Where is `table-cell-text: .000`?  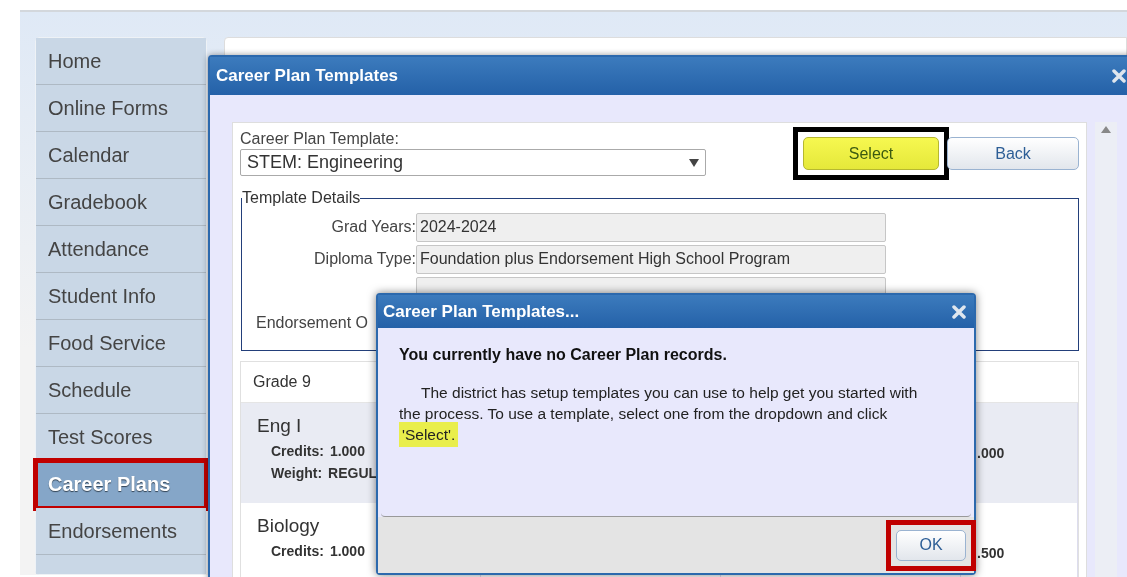 table-cell-text: .000 is located at coordinates (991, 453).